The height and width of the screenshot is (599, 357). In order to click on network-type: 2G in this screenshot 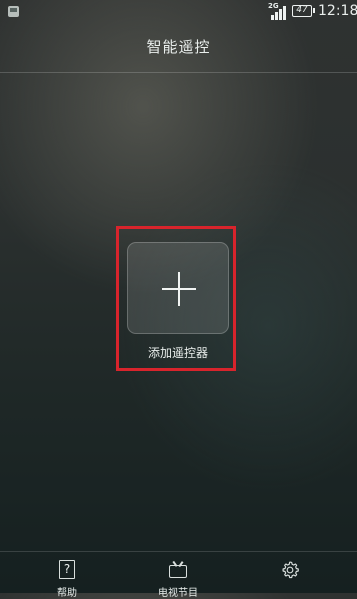, I will do `click(273, 6)`.